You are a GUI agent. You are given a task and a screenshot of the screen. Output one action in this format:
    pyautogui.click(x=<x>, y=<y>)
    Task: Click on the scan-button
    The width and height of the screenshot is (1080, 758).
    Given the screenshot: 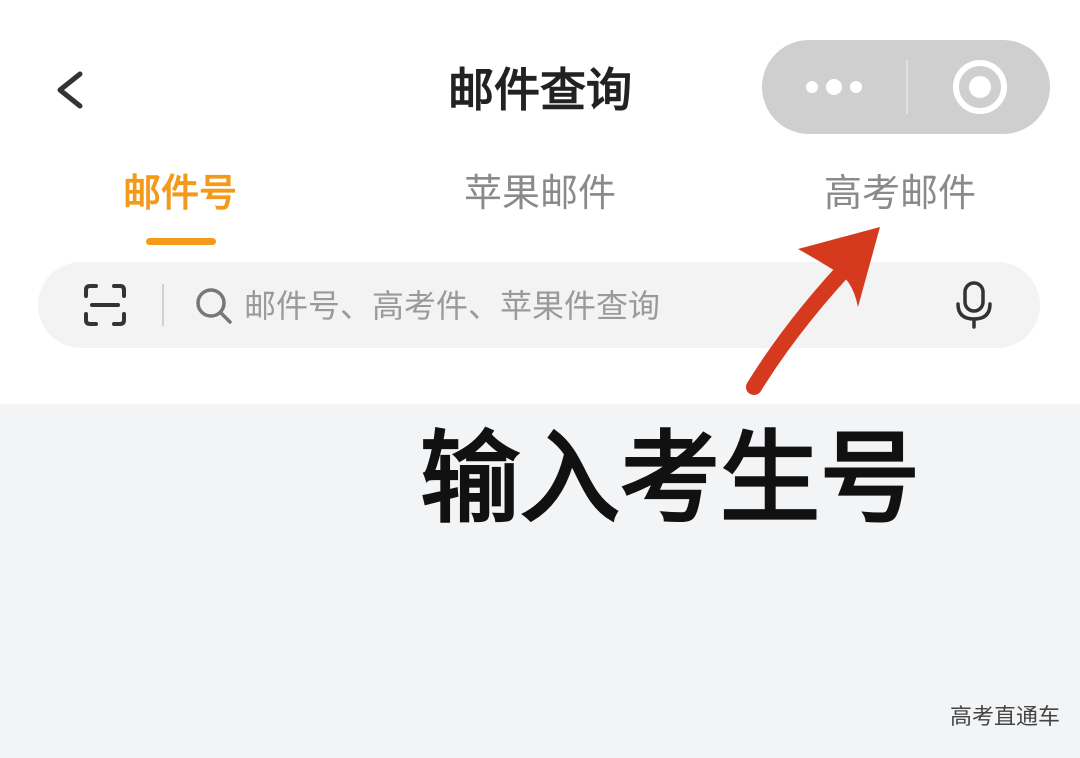 What is the action you would take?
    pyautogui.click(x=105, y=305)
    